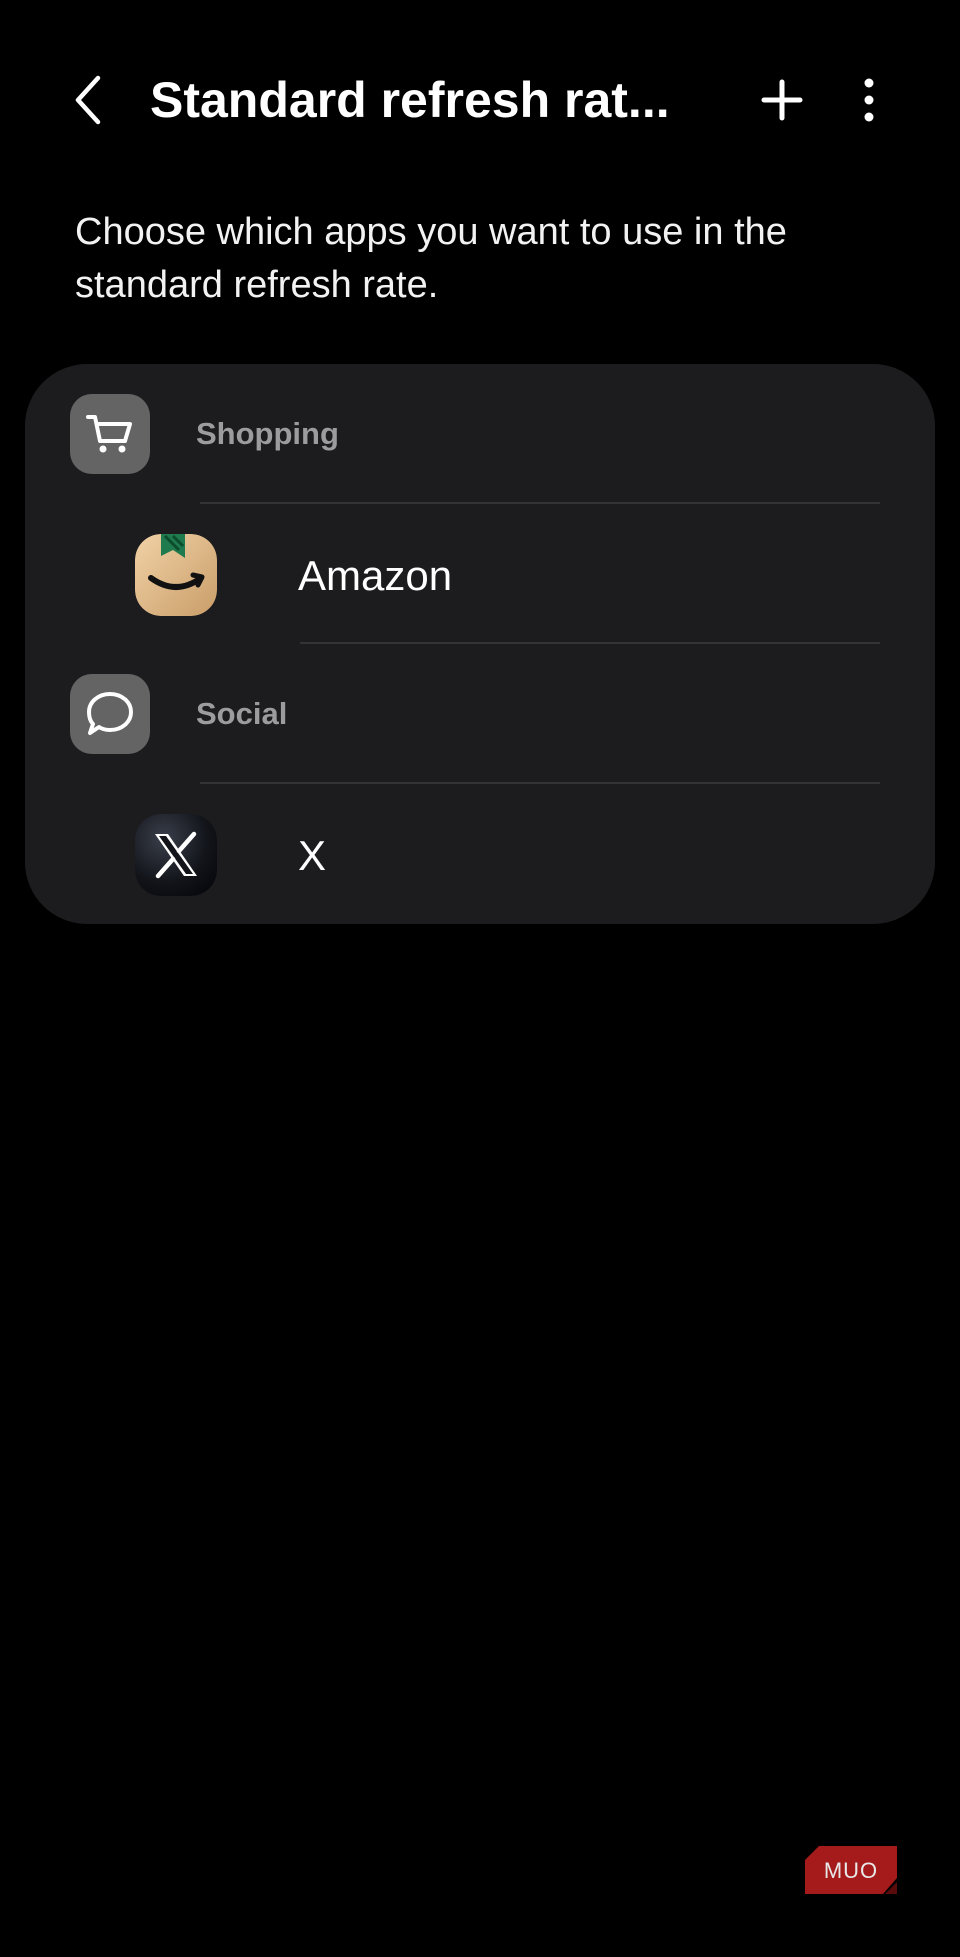 The width and height of the screenshot is (960, 1957). I want to click on app-row-x: X, so click(480, 854).